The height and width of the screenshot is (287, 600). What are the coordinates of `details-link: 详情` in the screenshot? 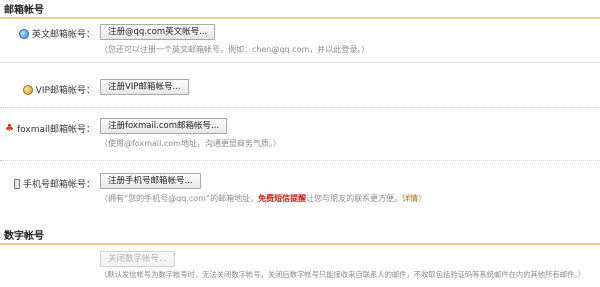 It's located at (410, 198).